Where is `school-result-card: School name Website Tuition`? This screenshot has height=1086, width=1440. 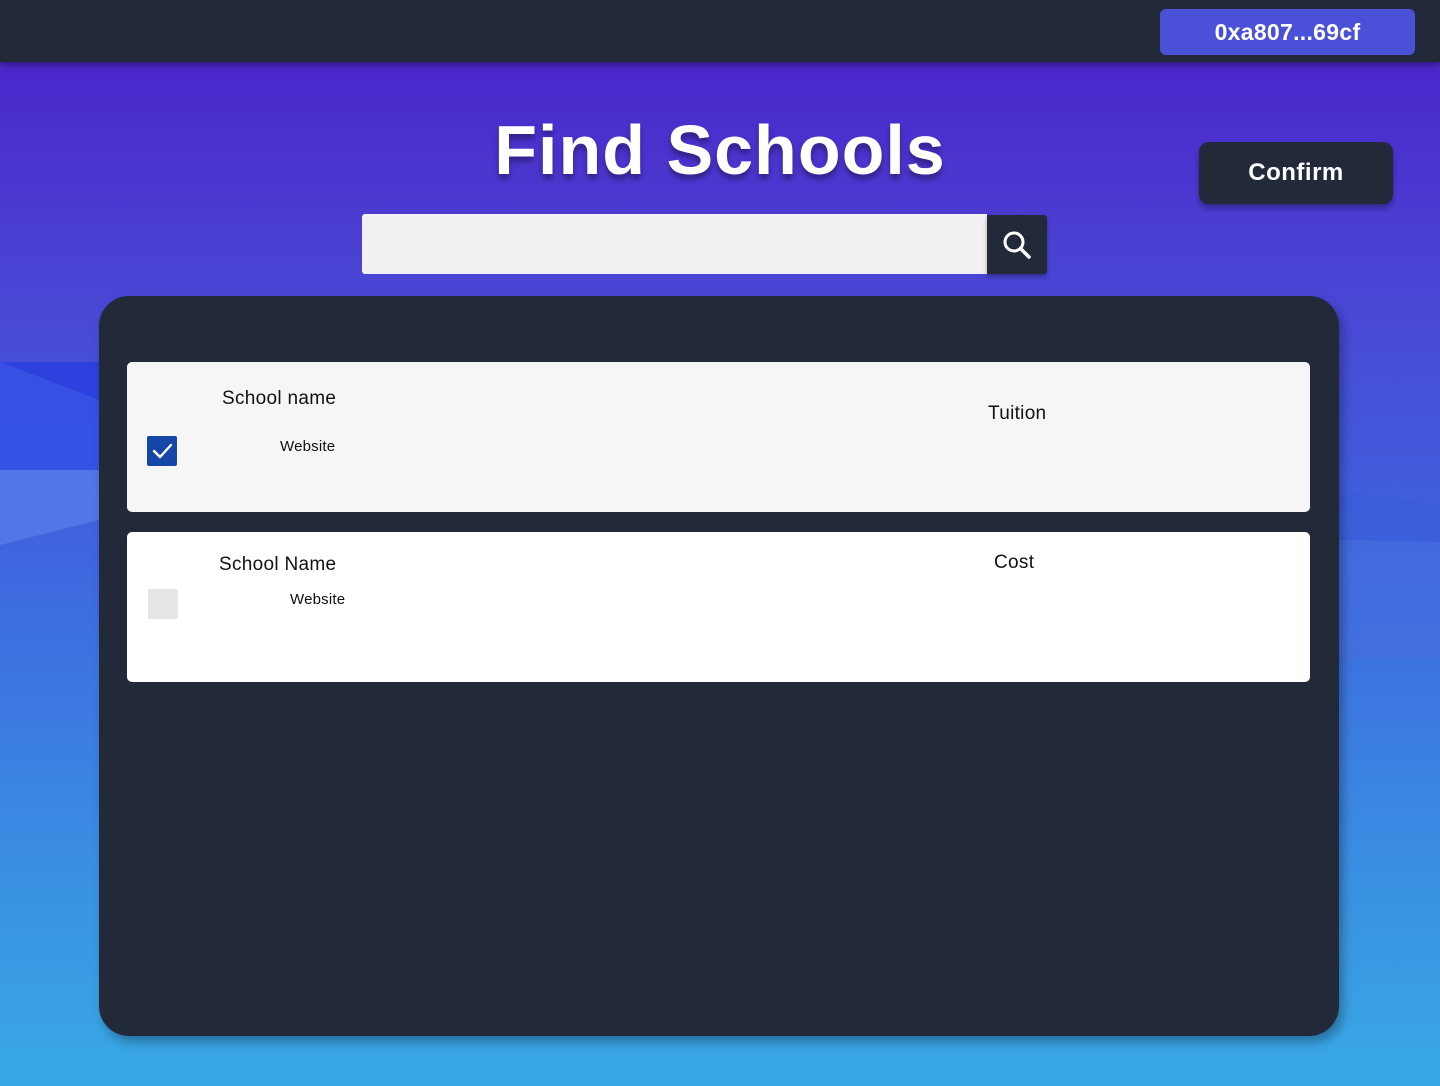
school-result-card: School name Website Tuition is located at coordinates (718, 437).